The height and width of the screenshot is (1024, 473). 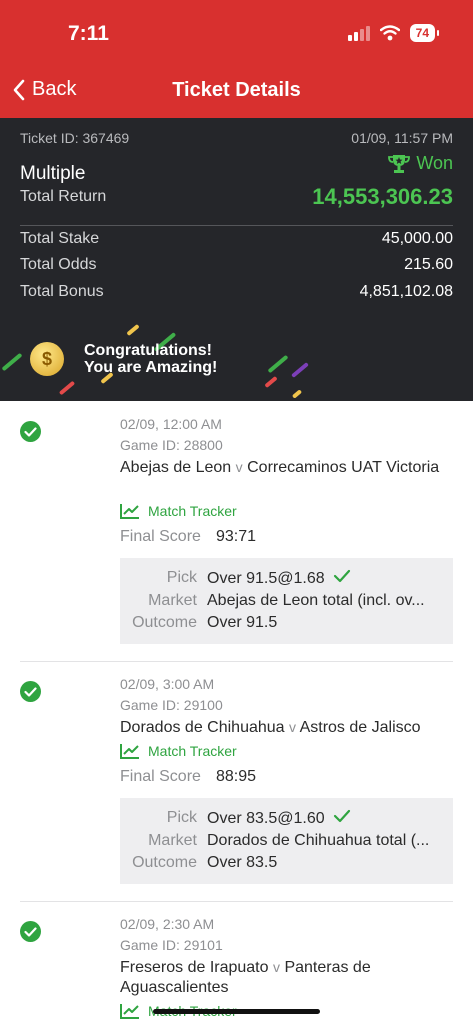 What do you see at coordinates (399, 163) in the screenshot?
I see `trophy-icon` at bounding box center [399, 163].